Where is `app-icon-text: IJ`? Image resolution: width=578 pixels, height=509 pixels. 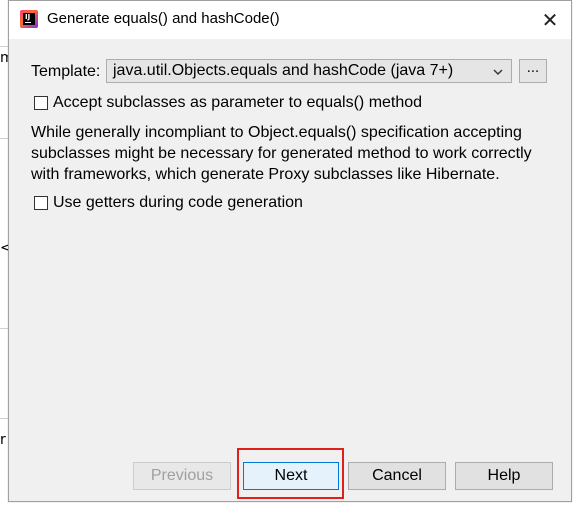
app-icon-text: IJ is located at coordinates (28, 17).